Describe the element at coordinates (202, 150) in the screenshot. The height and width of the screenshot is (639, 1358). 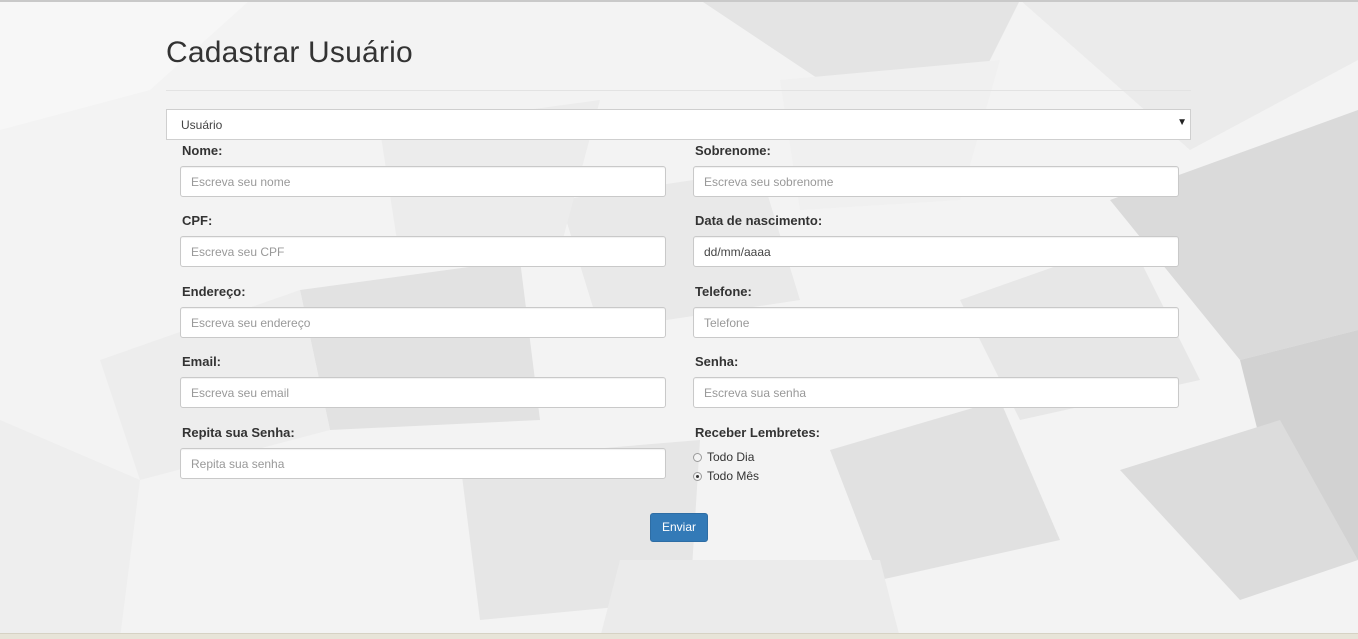
I see `nome-label: Nome:` at that location.